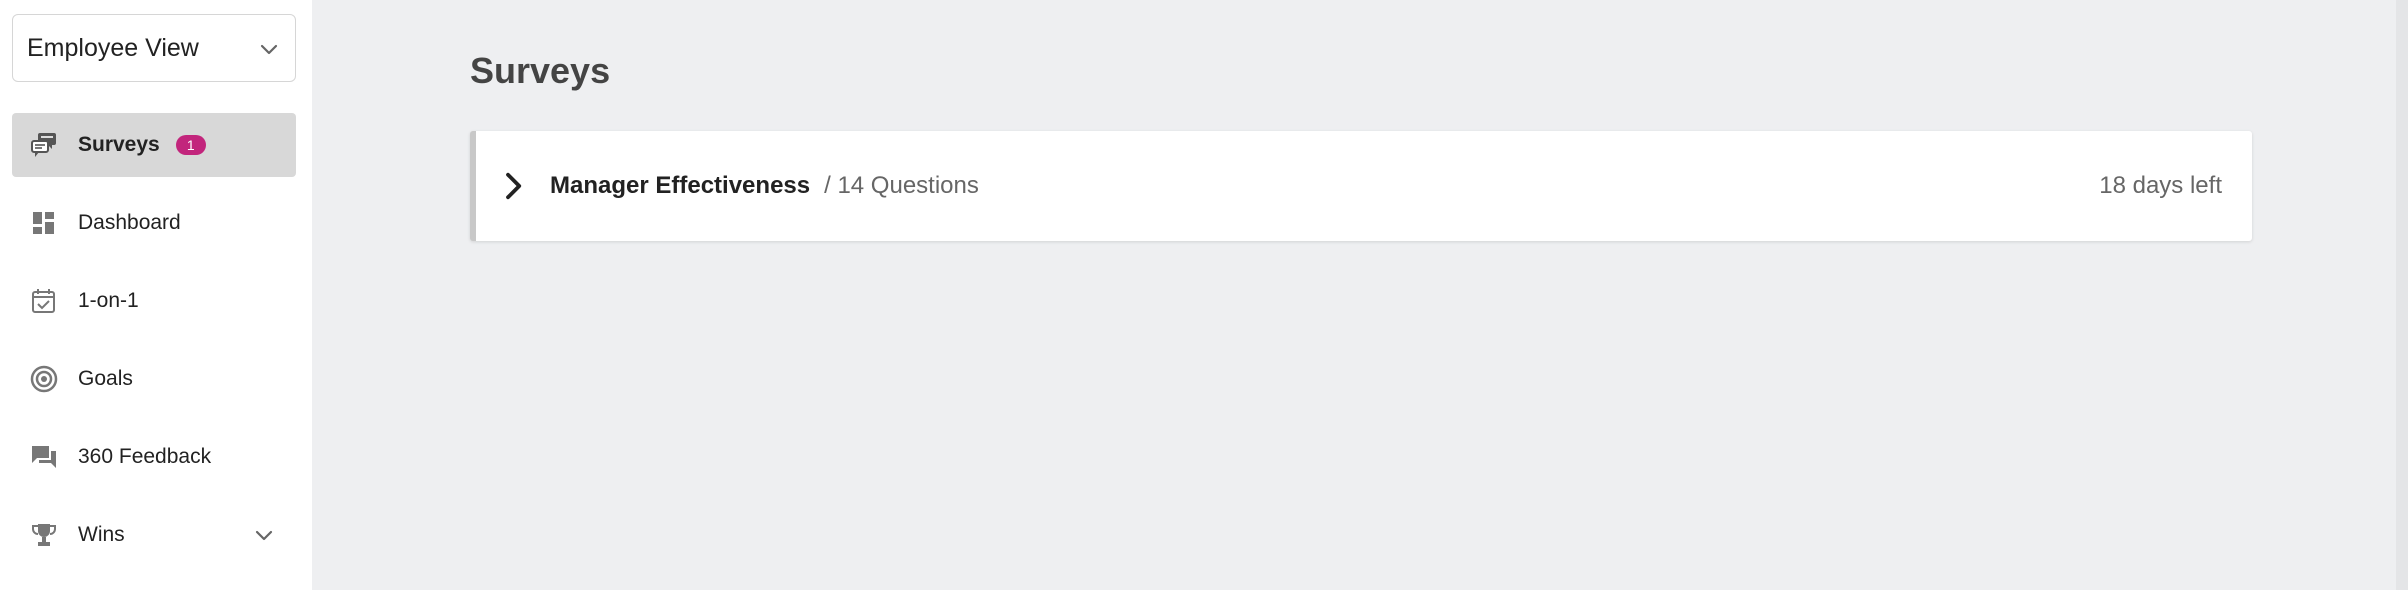 Image resolution: width=2408 pixels, height=590 pixels. Describe the element at coordinates (129, 222) in the screenshot. I see `sidebar-item-label: Dashboard` at that location.